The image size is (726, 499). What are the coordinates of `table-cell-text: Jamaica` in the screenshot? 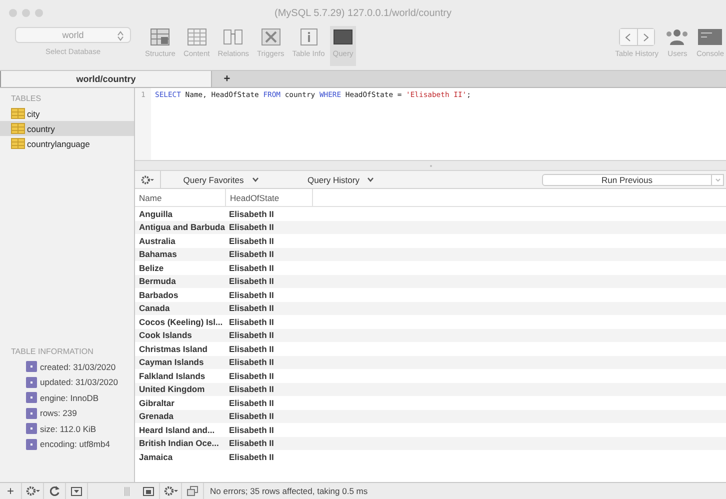 It's located at (156, 457).